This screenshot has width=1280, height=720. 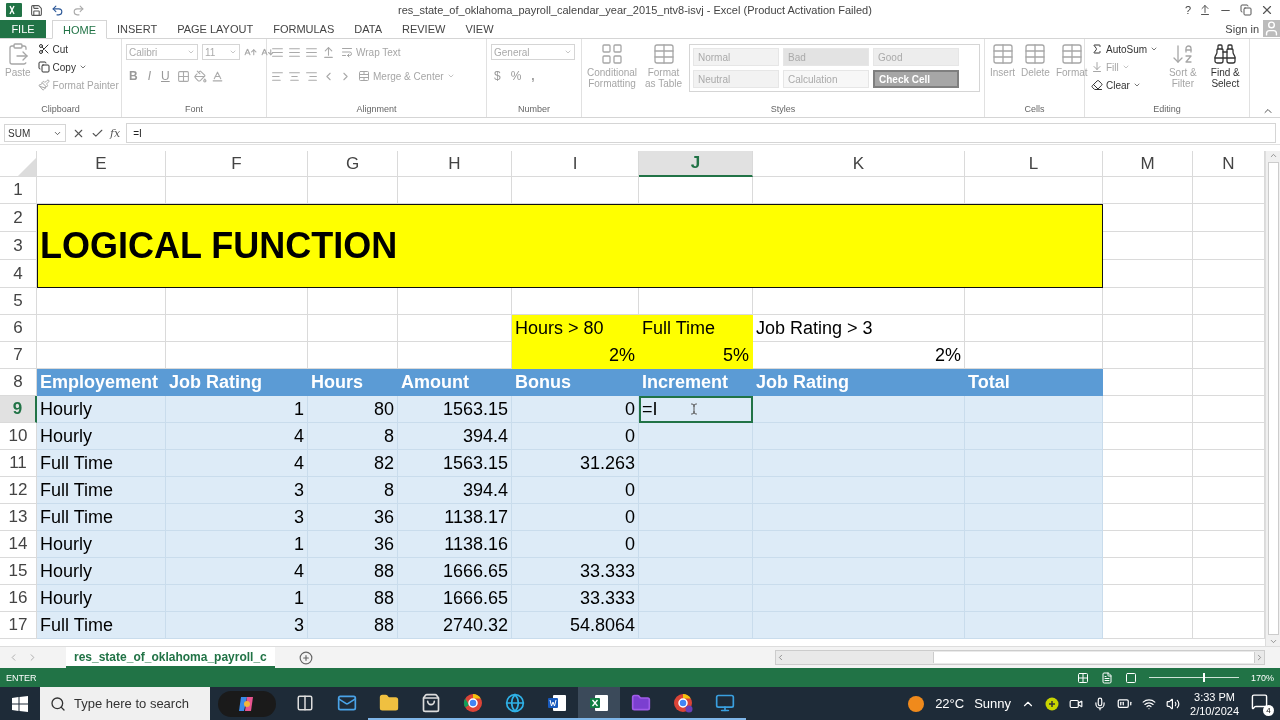 What do you see at coordinates (18, 517) in the screenshot?
I see `row-header: 13` at bounding box center [18, 517].